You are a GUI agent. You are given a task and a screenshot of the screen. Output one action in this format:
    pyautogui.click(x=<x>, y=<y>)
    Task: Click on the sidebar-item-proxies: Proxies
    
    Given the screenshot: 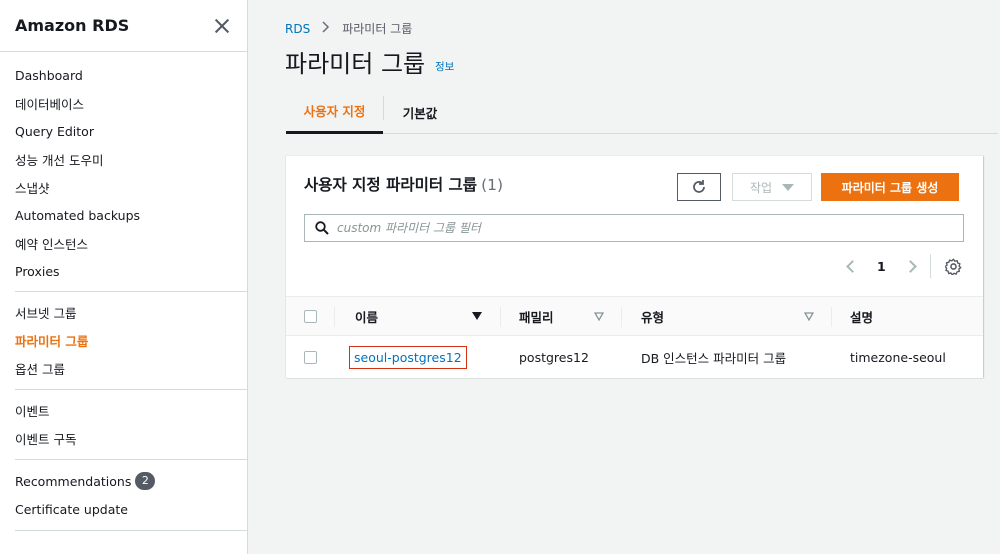 What is the action you would take?
    pyautogui.click(x=131, y=271)
    